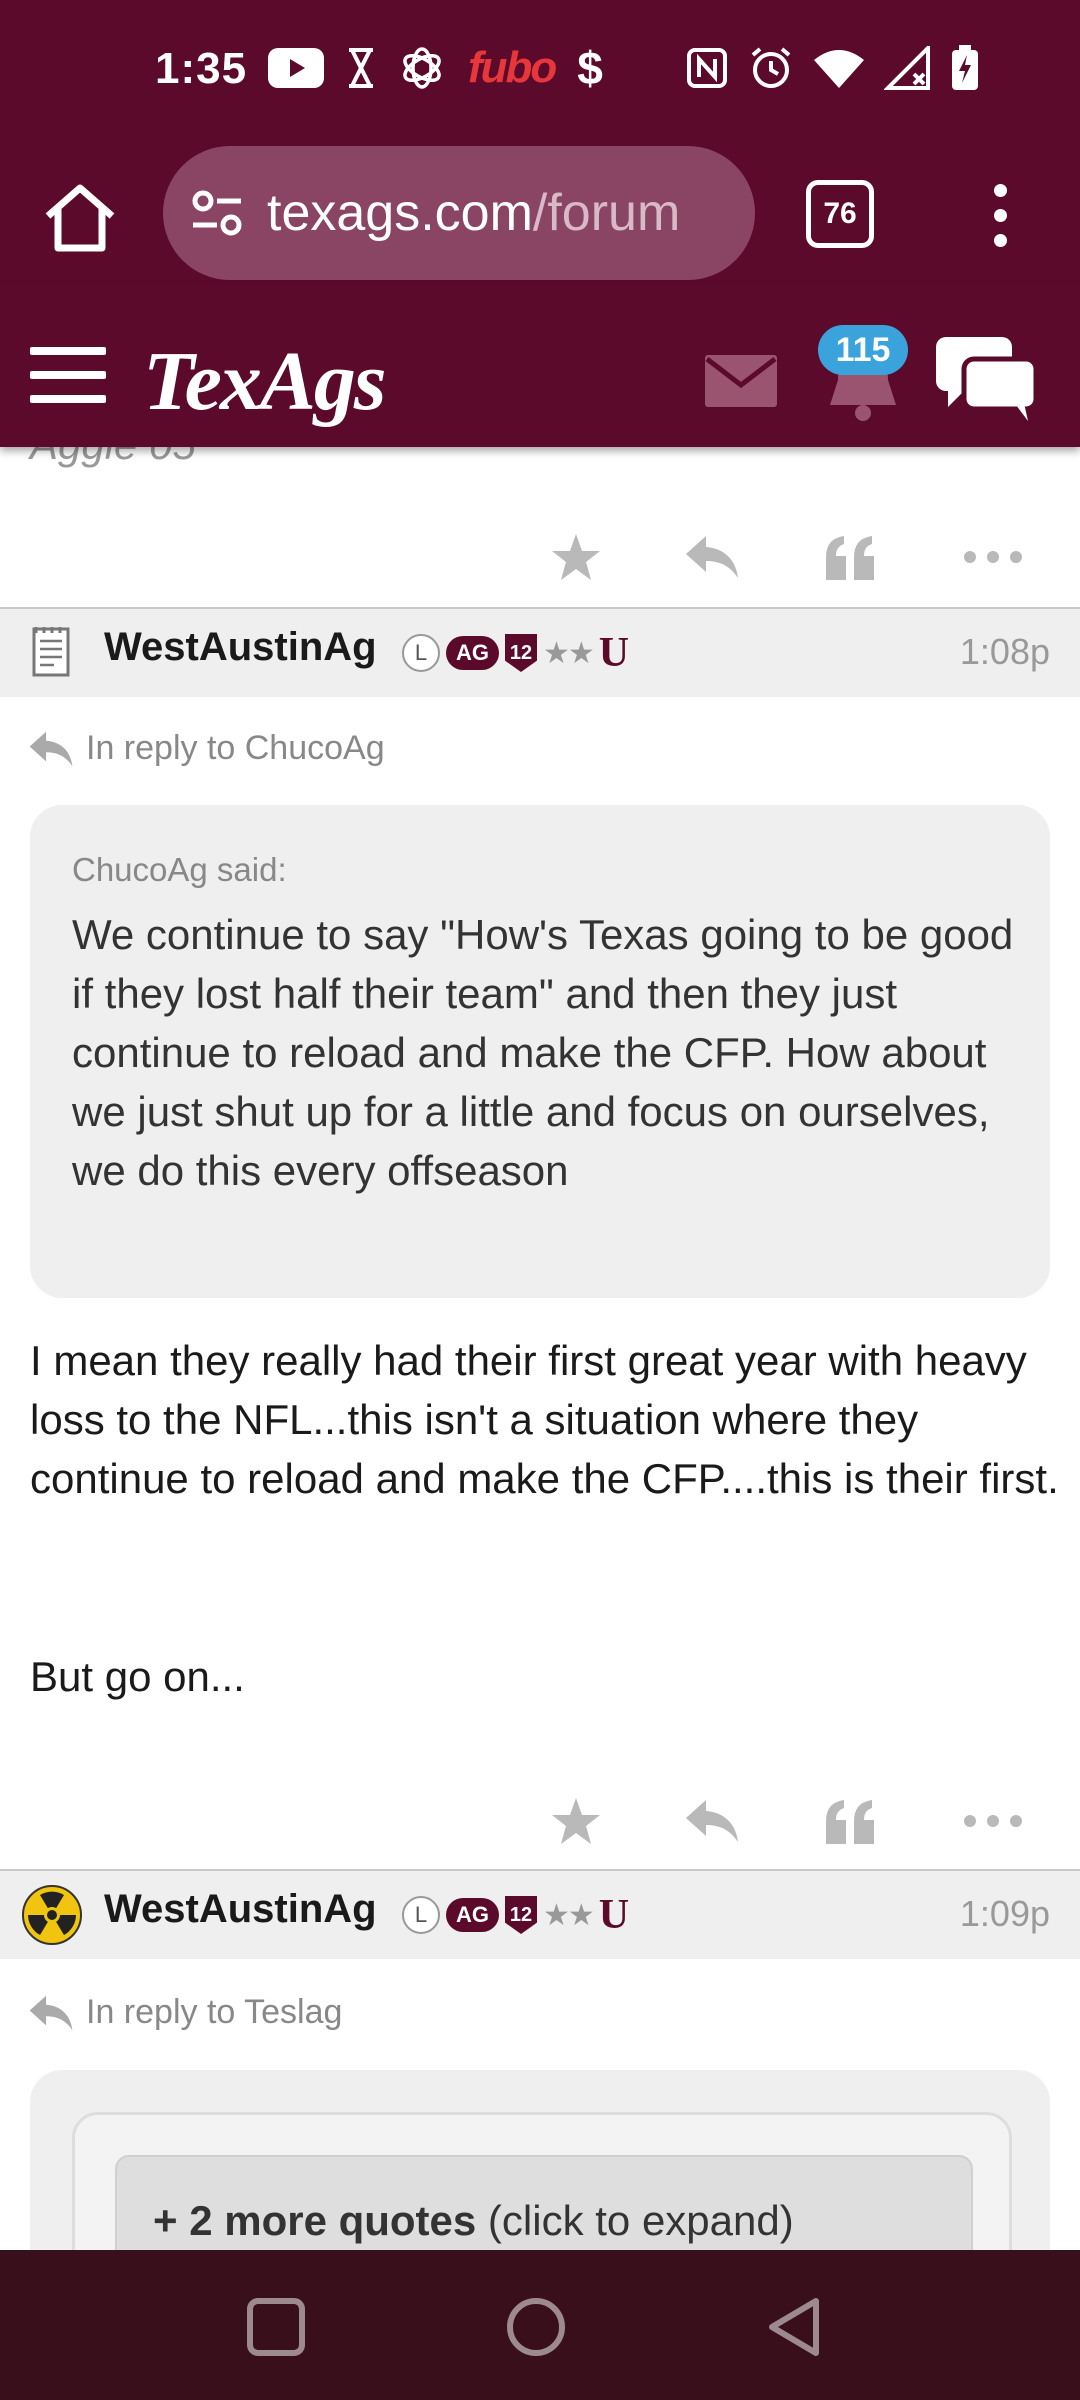  I want to click on status-left-icons: fubo $, so click(435, 68).